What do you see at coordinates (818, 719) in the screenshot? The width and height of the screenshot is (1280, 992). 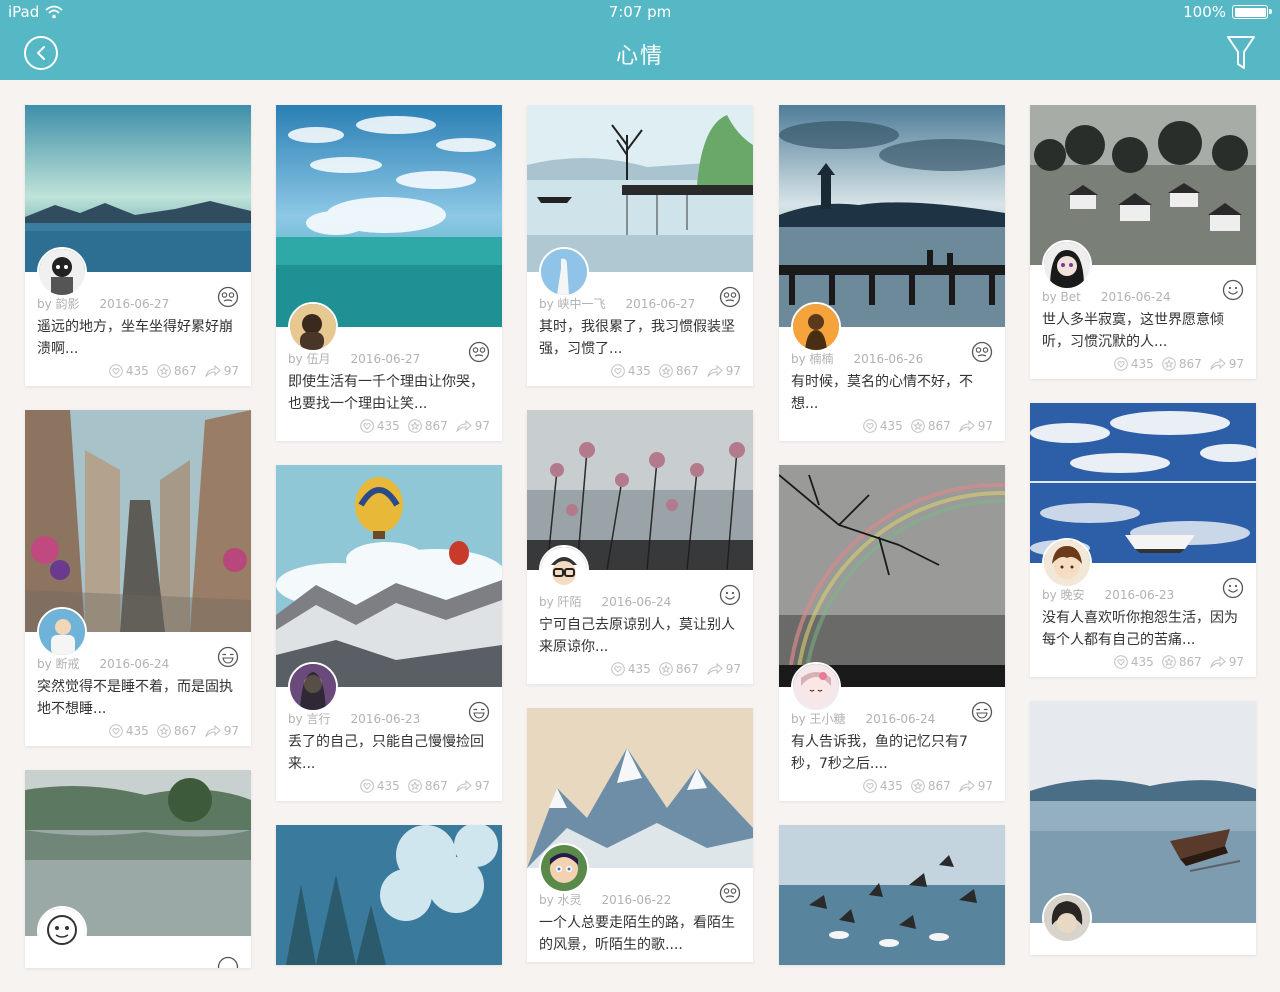 I see `author-name: by 王小糖` at bounding box center [818, 719].